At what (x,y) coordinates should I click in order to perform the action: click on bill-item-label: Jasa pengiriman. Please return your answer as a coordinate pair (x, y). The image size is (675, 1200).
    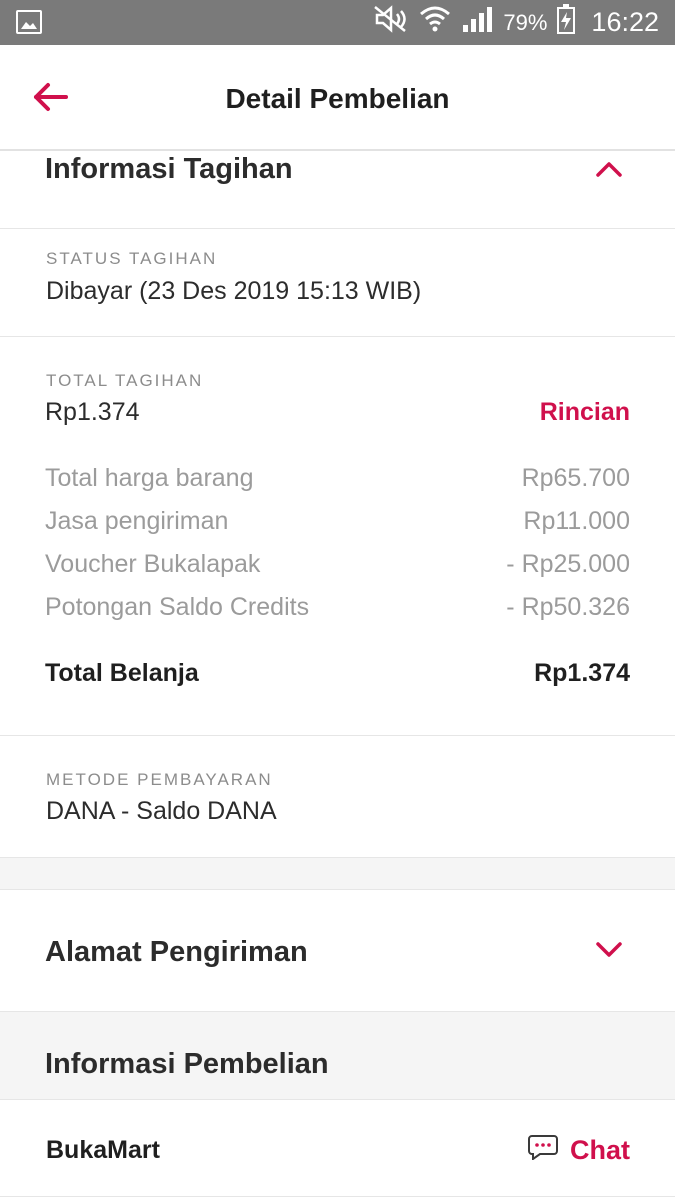
    Looking at the image, I should click on (137, 521).